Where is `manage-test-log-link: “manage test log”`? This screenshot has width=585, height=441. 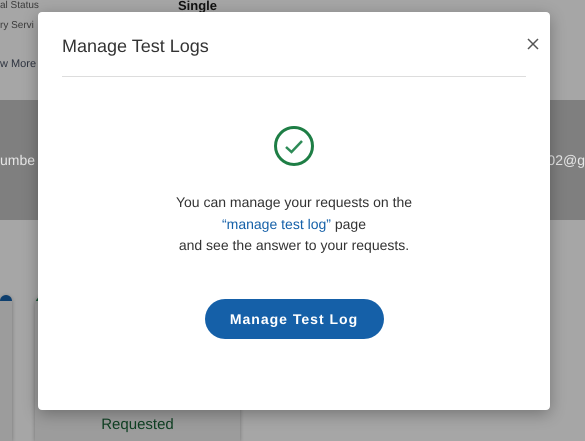
manage-test-log-link: “manage test log” is located at coordinates (276, 224).